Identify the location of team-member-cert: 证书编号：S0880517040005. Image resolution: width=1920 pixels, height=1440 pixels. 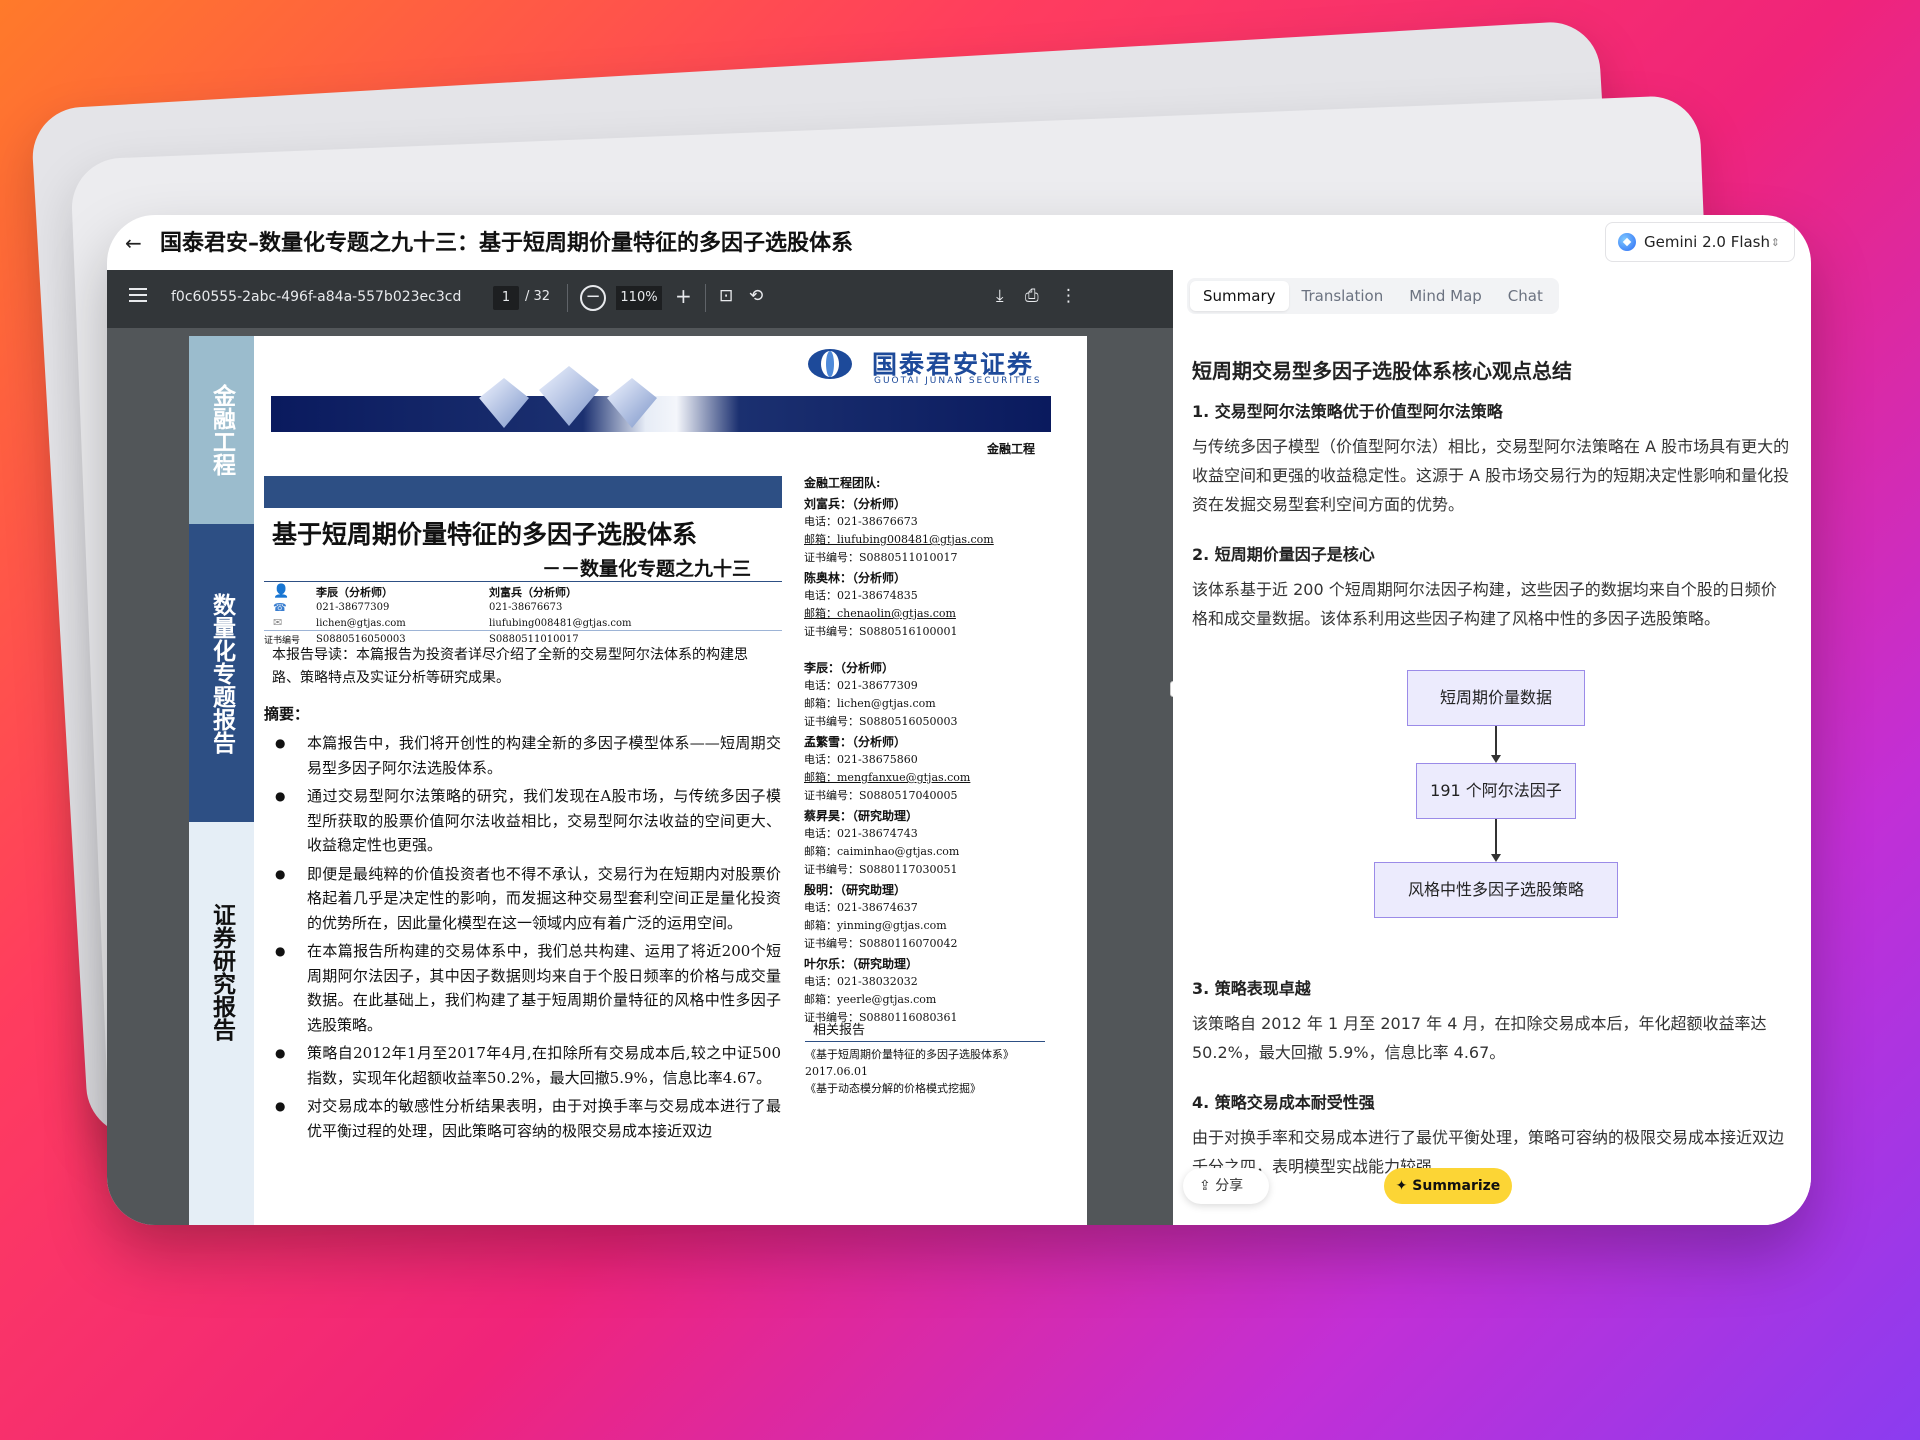
(924, 796).